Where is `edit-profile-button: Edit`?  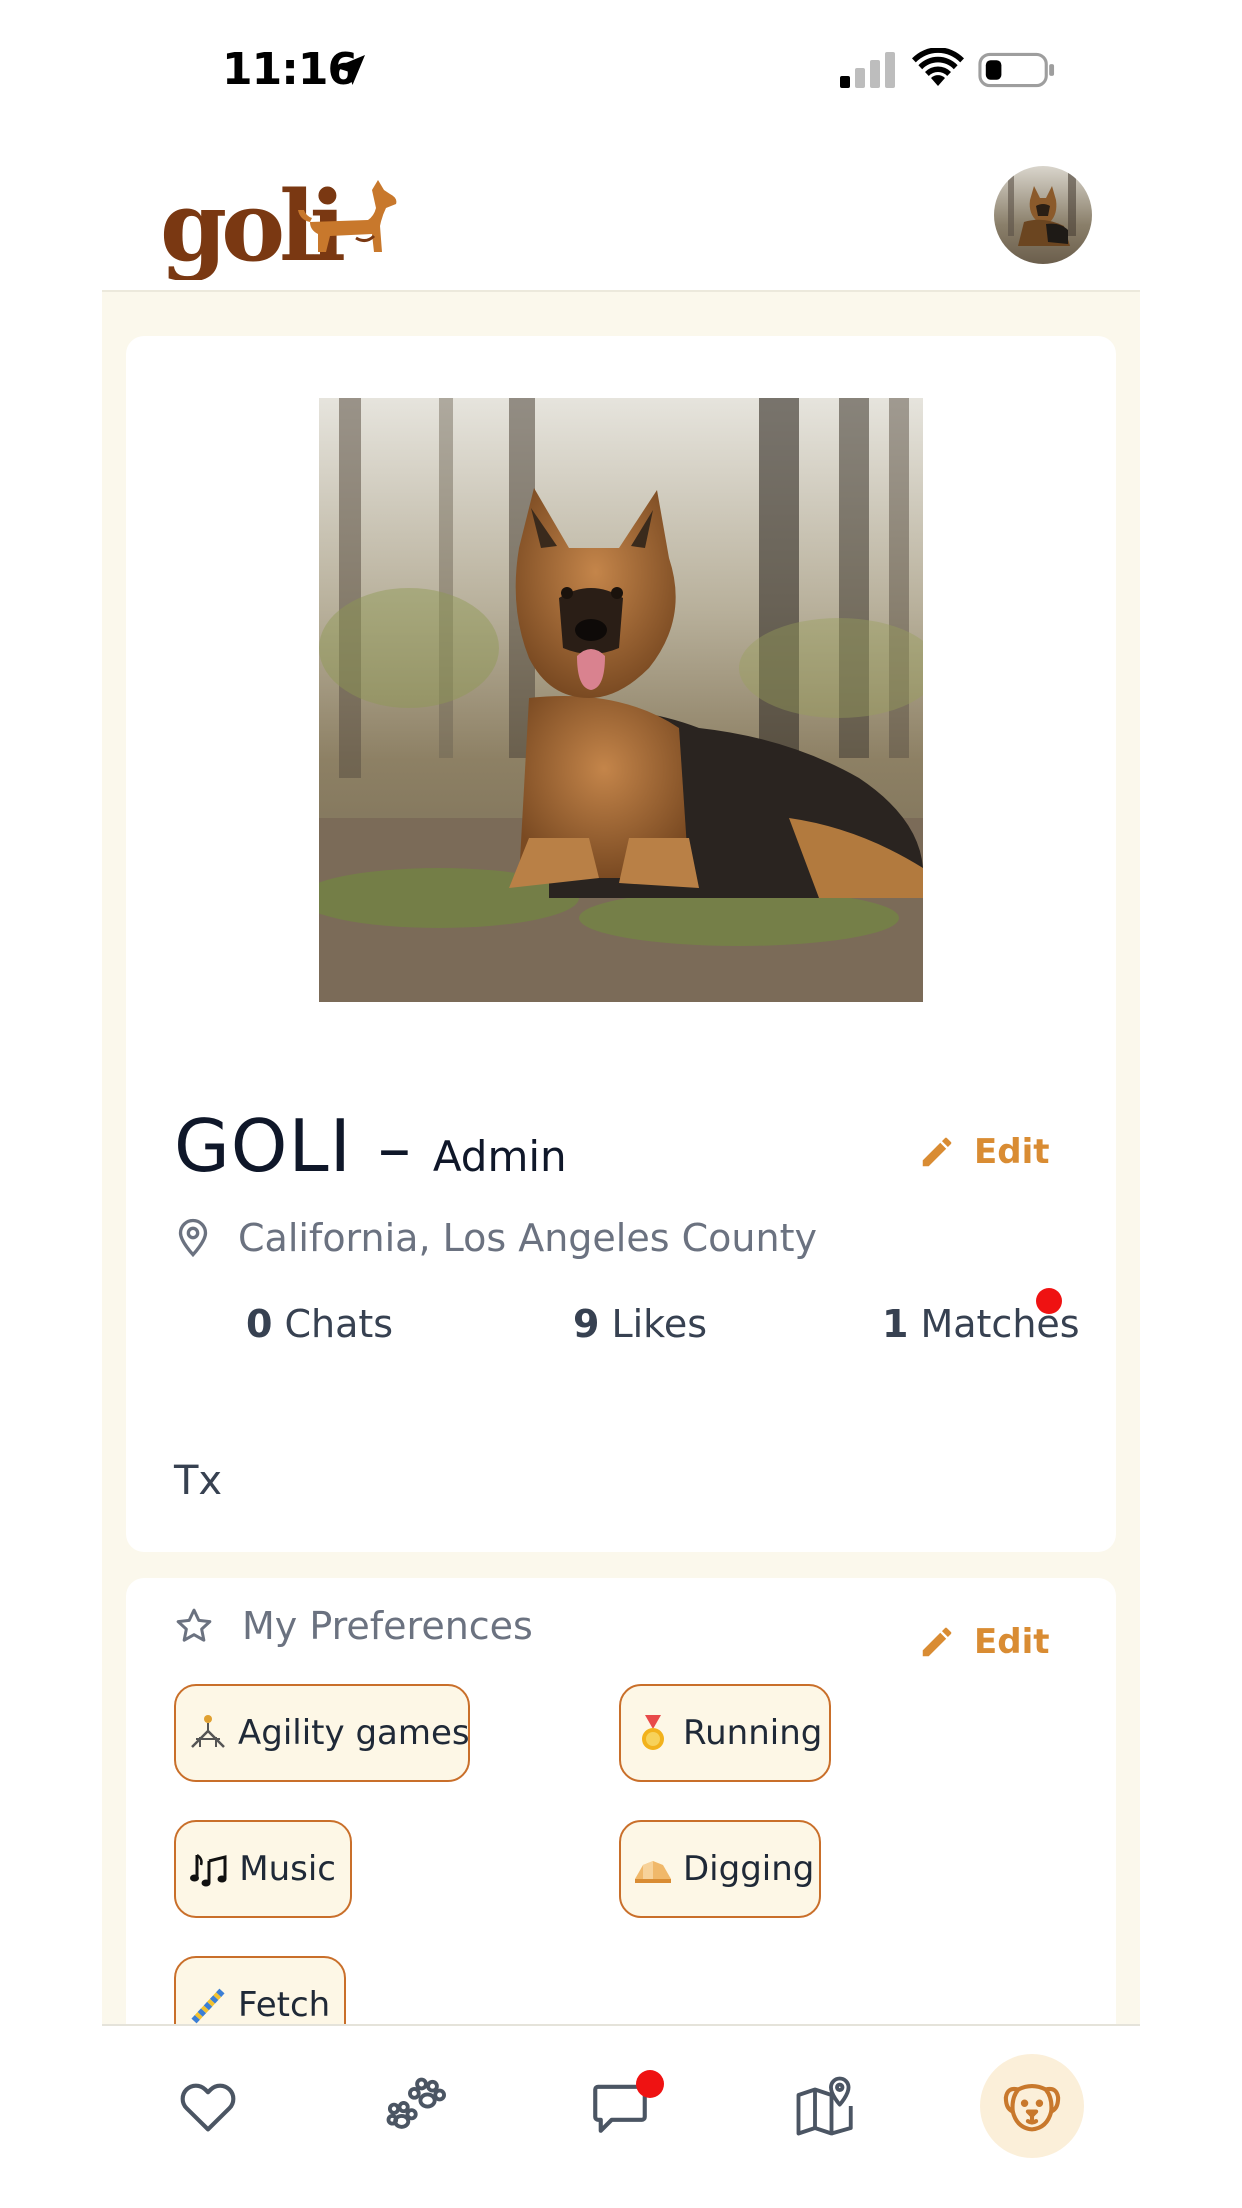
edit-profile-button: Edit is located at coordinates (983, 1152).